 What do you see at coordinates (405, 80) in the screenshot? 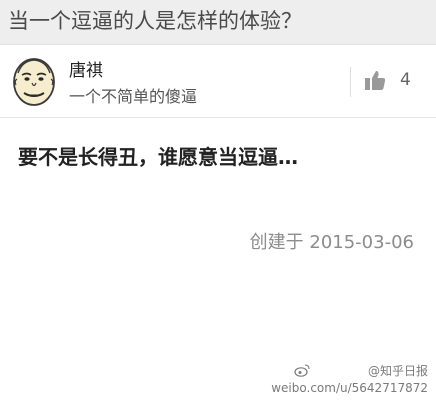
I see `vote-count: 4` at bounding box center [405, 80].